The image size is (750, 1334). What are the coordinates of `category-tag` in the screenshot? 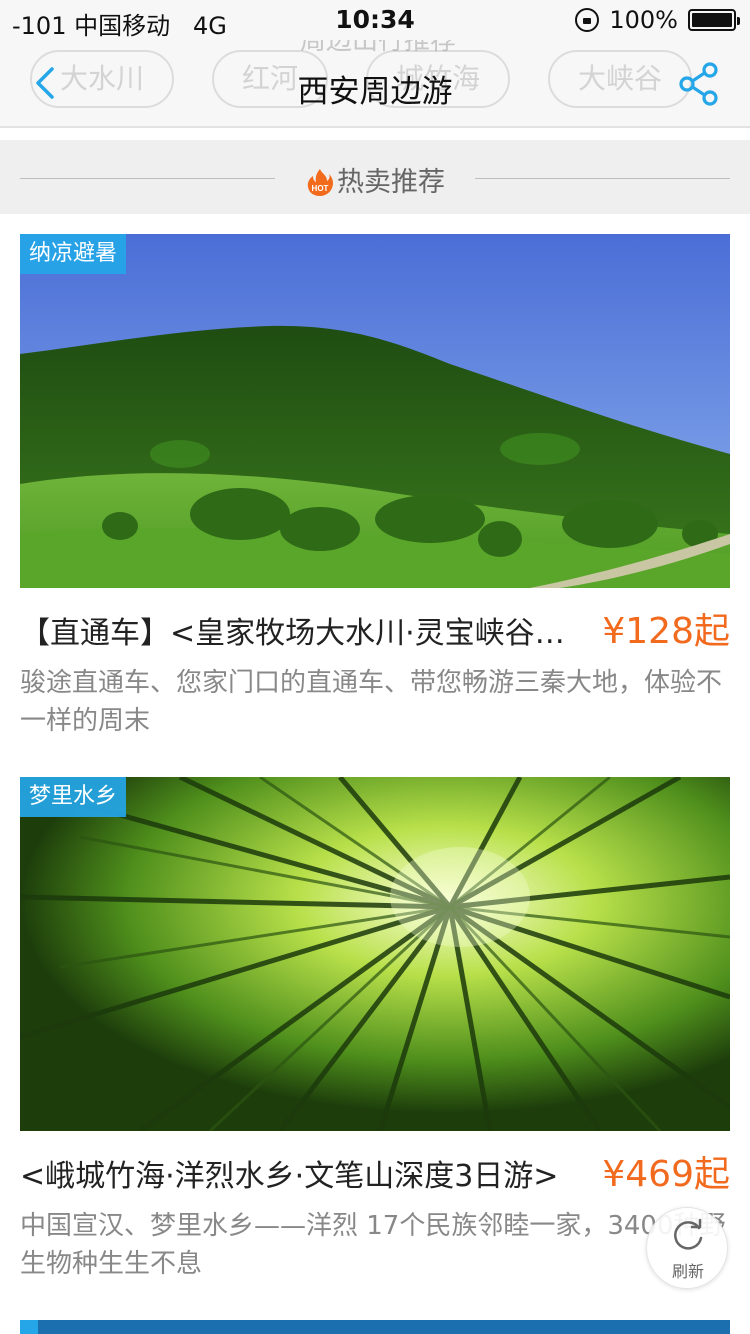 It's located at (29, 1327).